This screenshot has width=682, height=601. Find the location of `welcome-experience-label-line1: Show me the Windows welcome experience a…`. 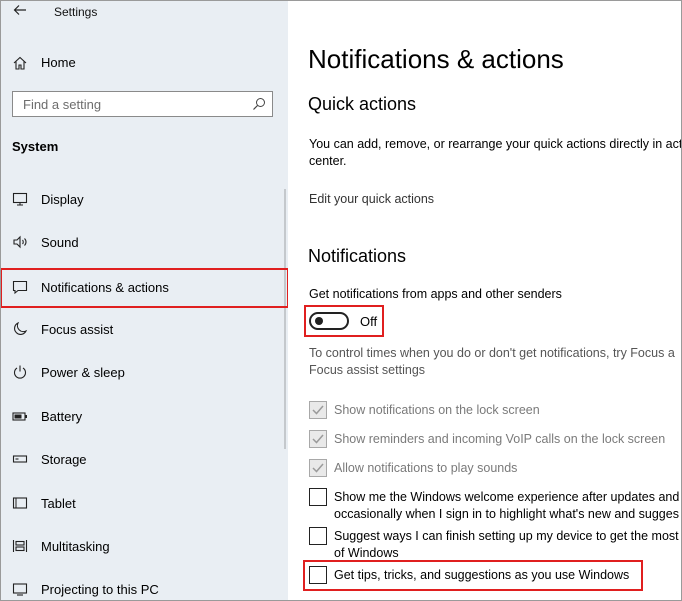

welcome-experience-label-line1: Show me the Windows welcome experience a… is located at coordinates (507, 497).